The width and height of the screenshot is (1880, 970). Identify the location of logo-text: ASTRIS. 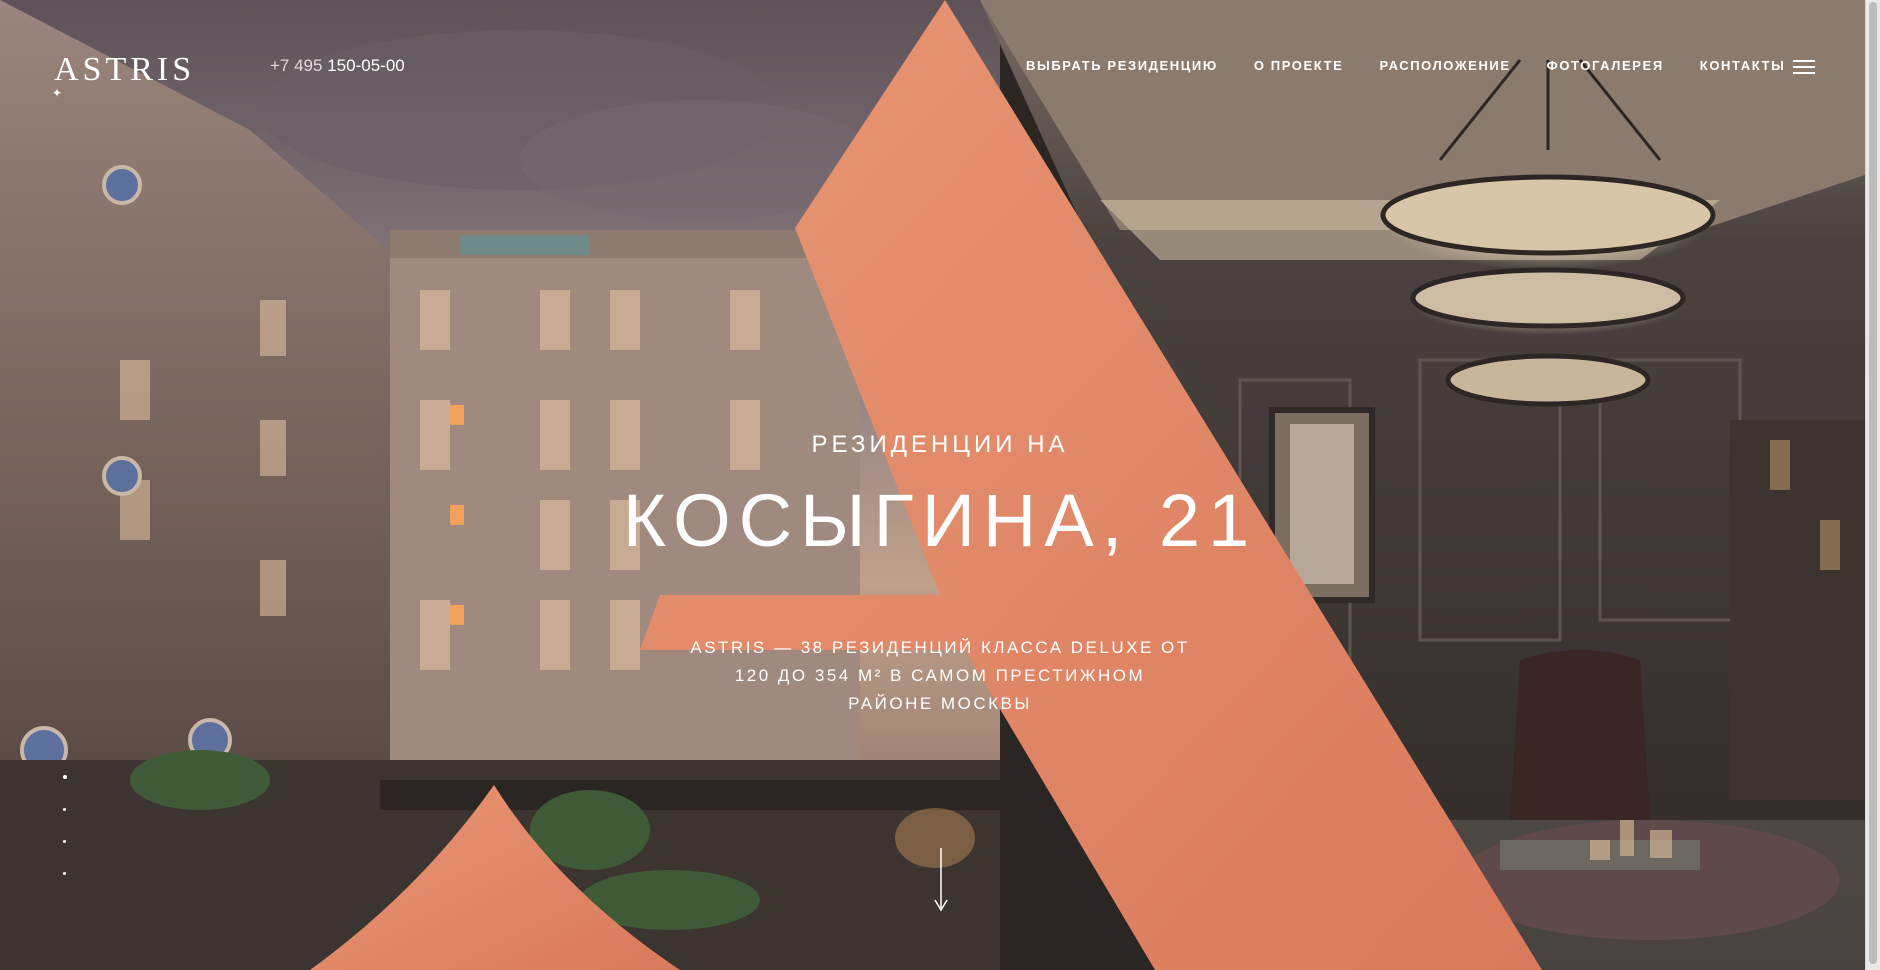
(125, 69).